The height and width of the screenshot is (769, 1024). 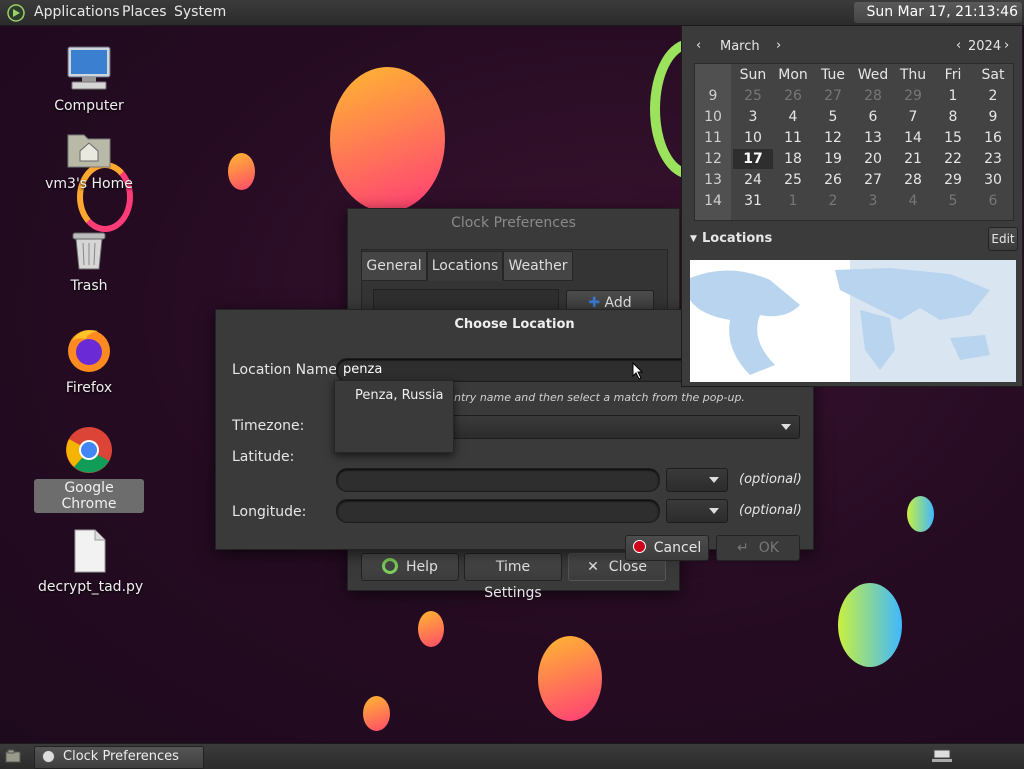 What do you see at coordinates (913, 117) in the screenshot?
I see `calendar-day: 7` at bounding box center [913, 117].